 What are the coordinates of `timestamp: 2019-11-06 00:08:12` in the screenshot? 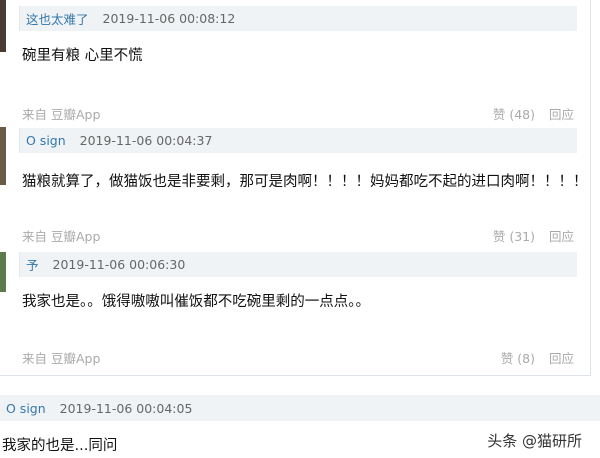 It's located at (169, 18).